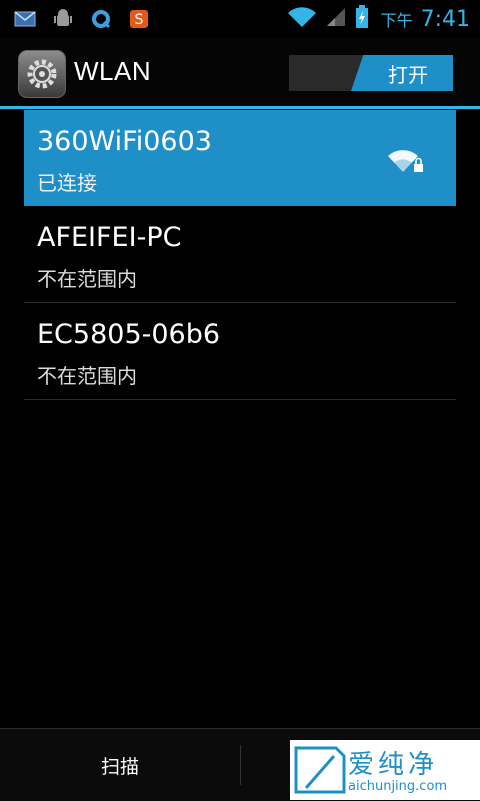 The height and width of the screenshot is (801, 480). Describe the element at coordinates (240, 158) in the screenshot. I see `network-row: 360WiFi0603 已连接` at that location.